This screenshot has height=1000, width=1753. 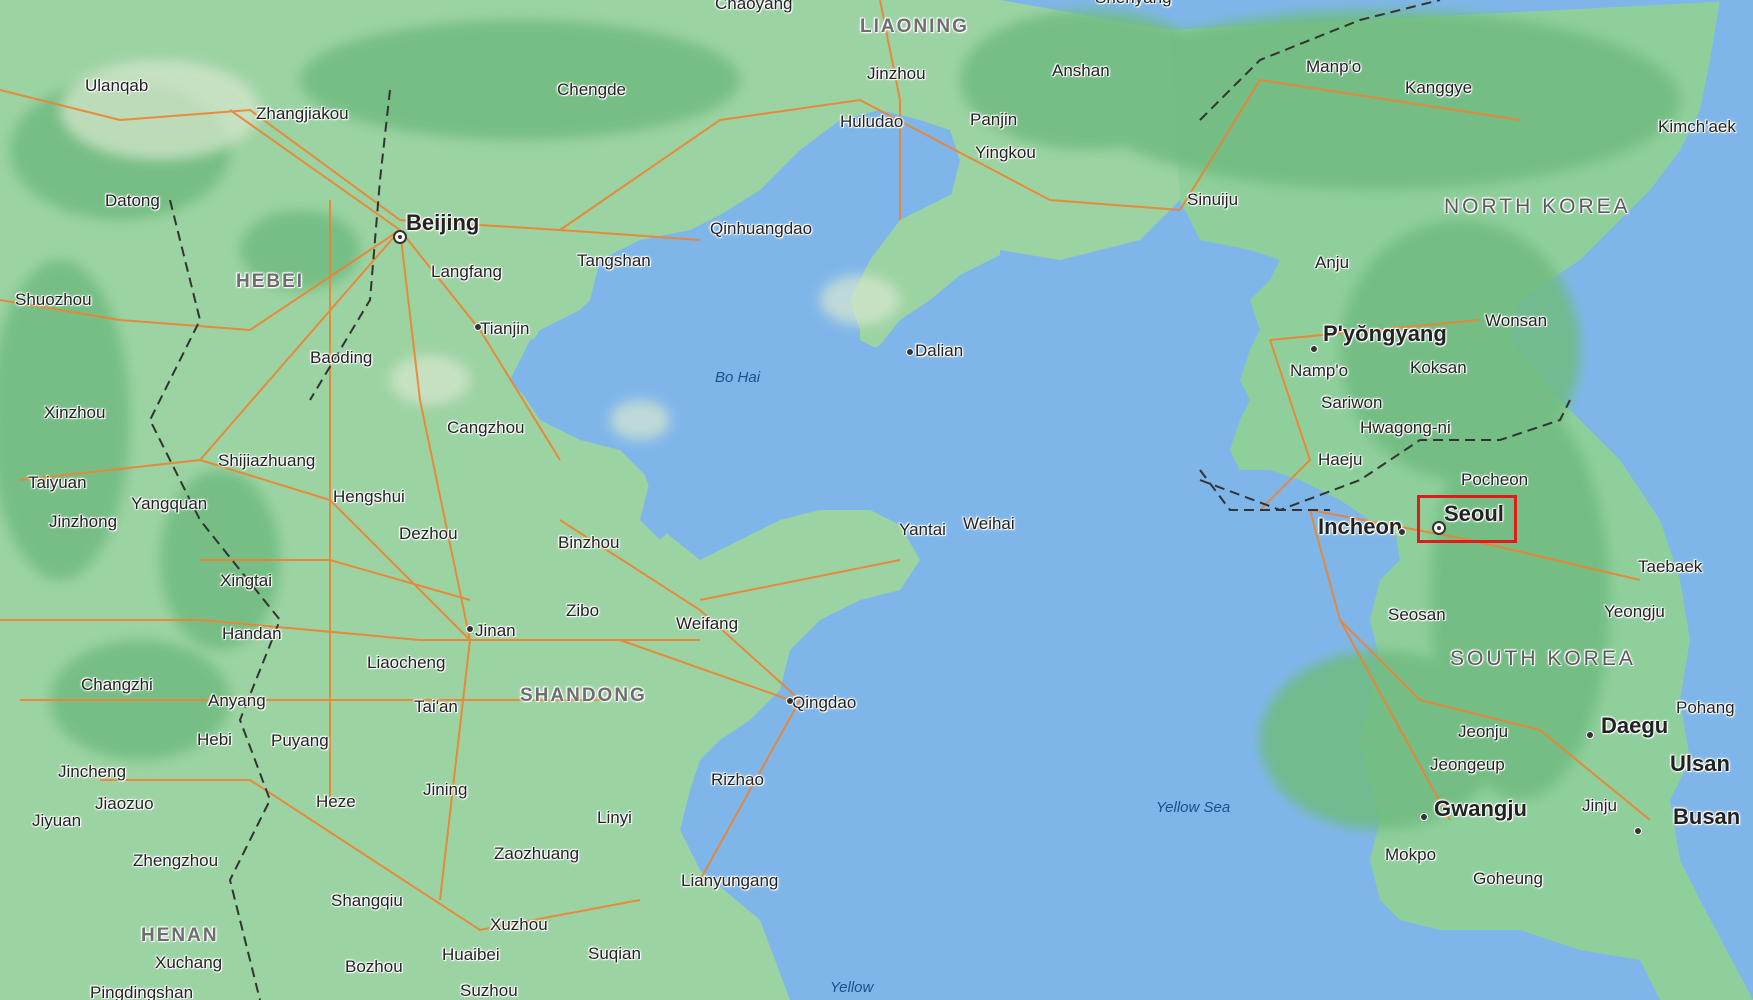 What do you see at coordinates (92, 772) in the screenshot?
I see `place-jincheng: Jincheng` at bounding box center [92, 772].